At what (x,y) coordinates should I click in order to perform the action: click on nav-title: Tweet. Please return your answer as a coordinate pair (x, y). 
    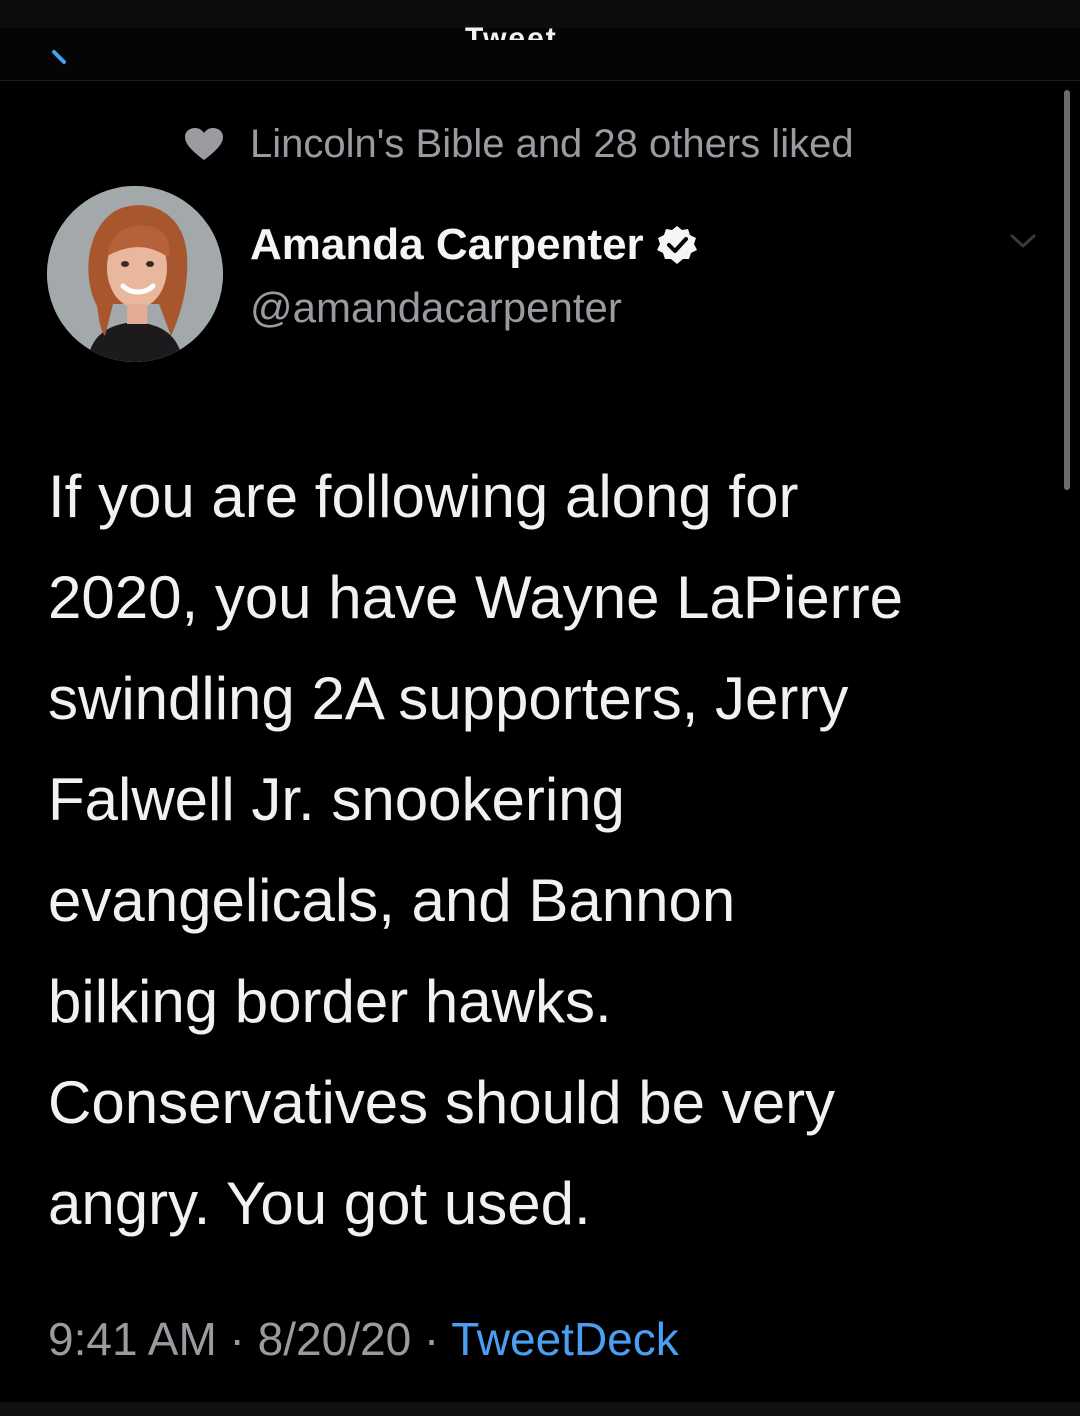
    Looking at the image, I should click on (511, 32).